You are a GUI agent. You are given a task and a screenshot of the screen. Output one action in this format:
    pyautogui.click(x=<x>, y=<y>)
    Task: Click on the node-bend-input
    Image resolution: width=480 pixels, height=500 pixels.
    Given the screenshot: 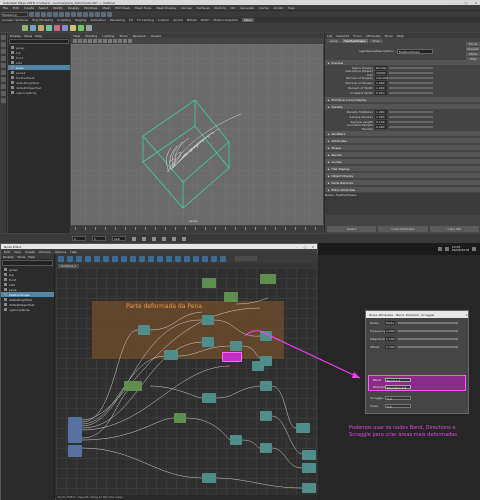 What is the action you would take?
    pyautogui.click(x=144, y=330)
    